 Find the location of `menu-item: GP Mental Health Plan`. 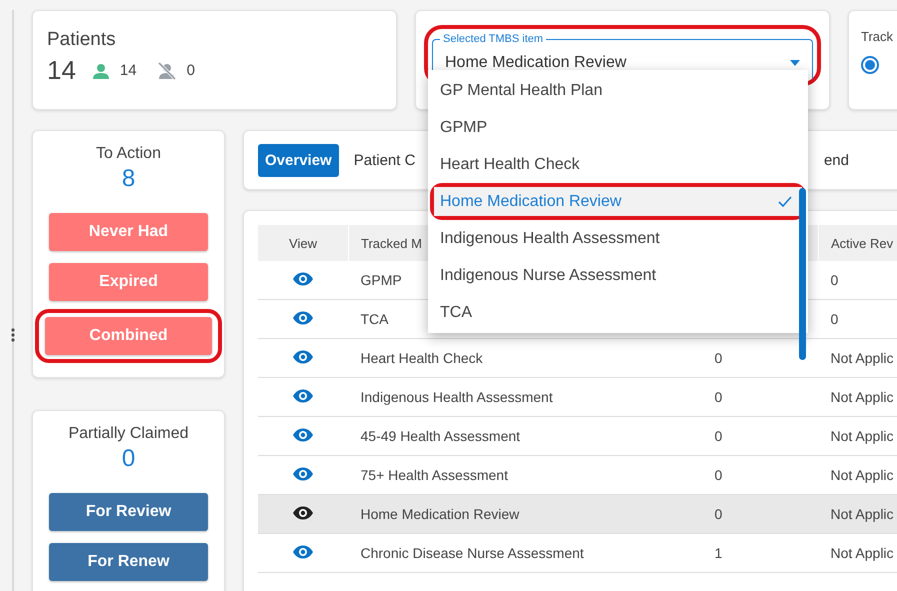

menu-item: GP Mental Health Plan is located at coordinates (618, 90).